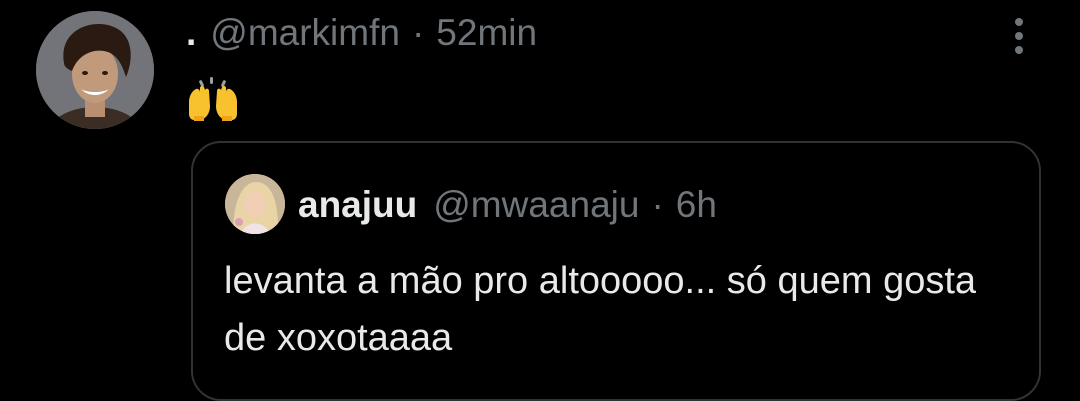  I want to click on tweet-header: . @markimfn · 52min, so click(361, 33).